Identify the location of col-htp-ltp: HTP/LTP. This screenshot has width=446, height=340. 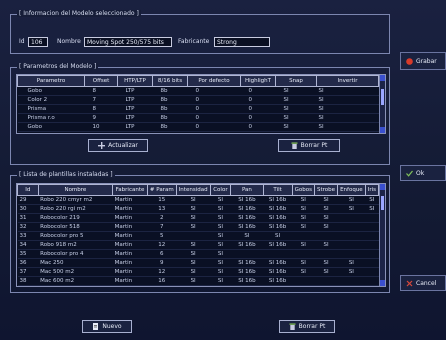
(135, 81).